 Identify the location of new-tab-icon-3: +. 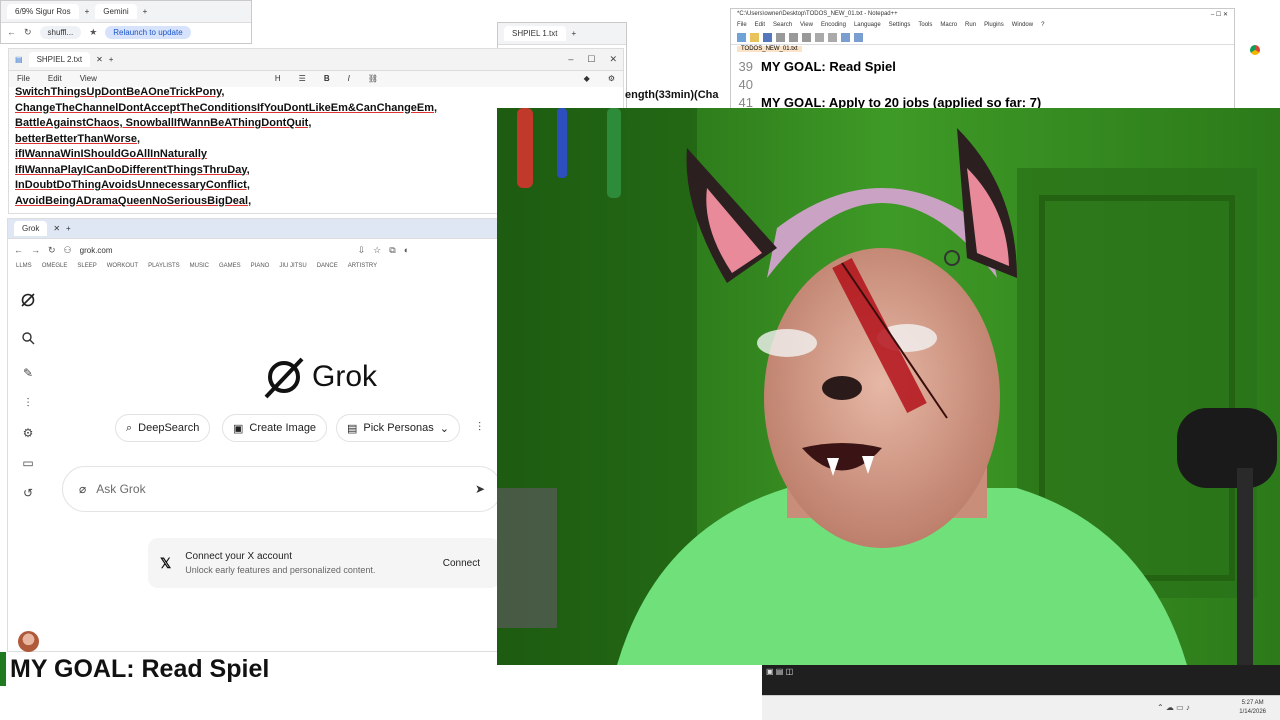
(574, 33).